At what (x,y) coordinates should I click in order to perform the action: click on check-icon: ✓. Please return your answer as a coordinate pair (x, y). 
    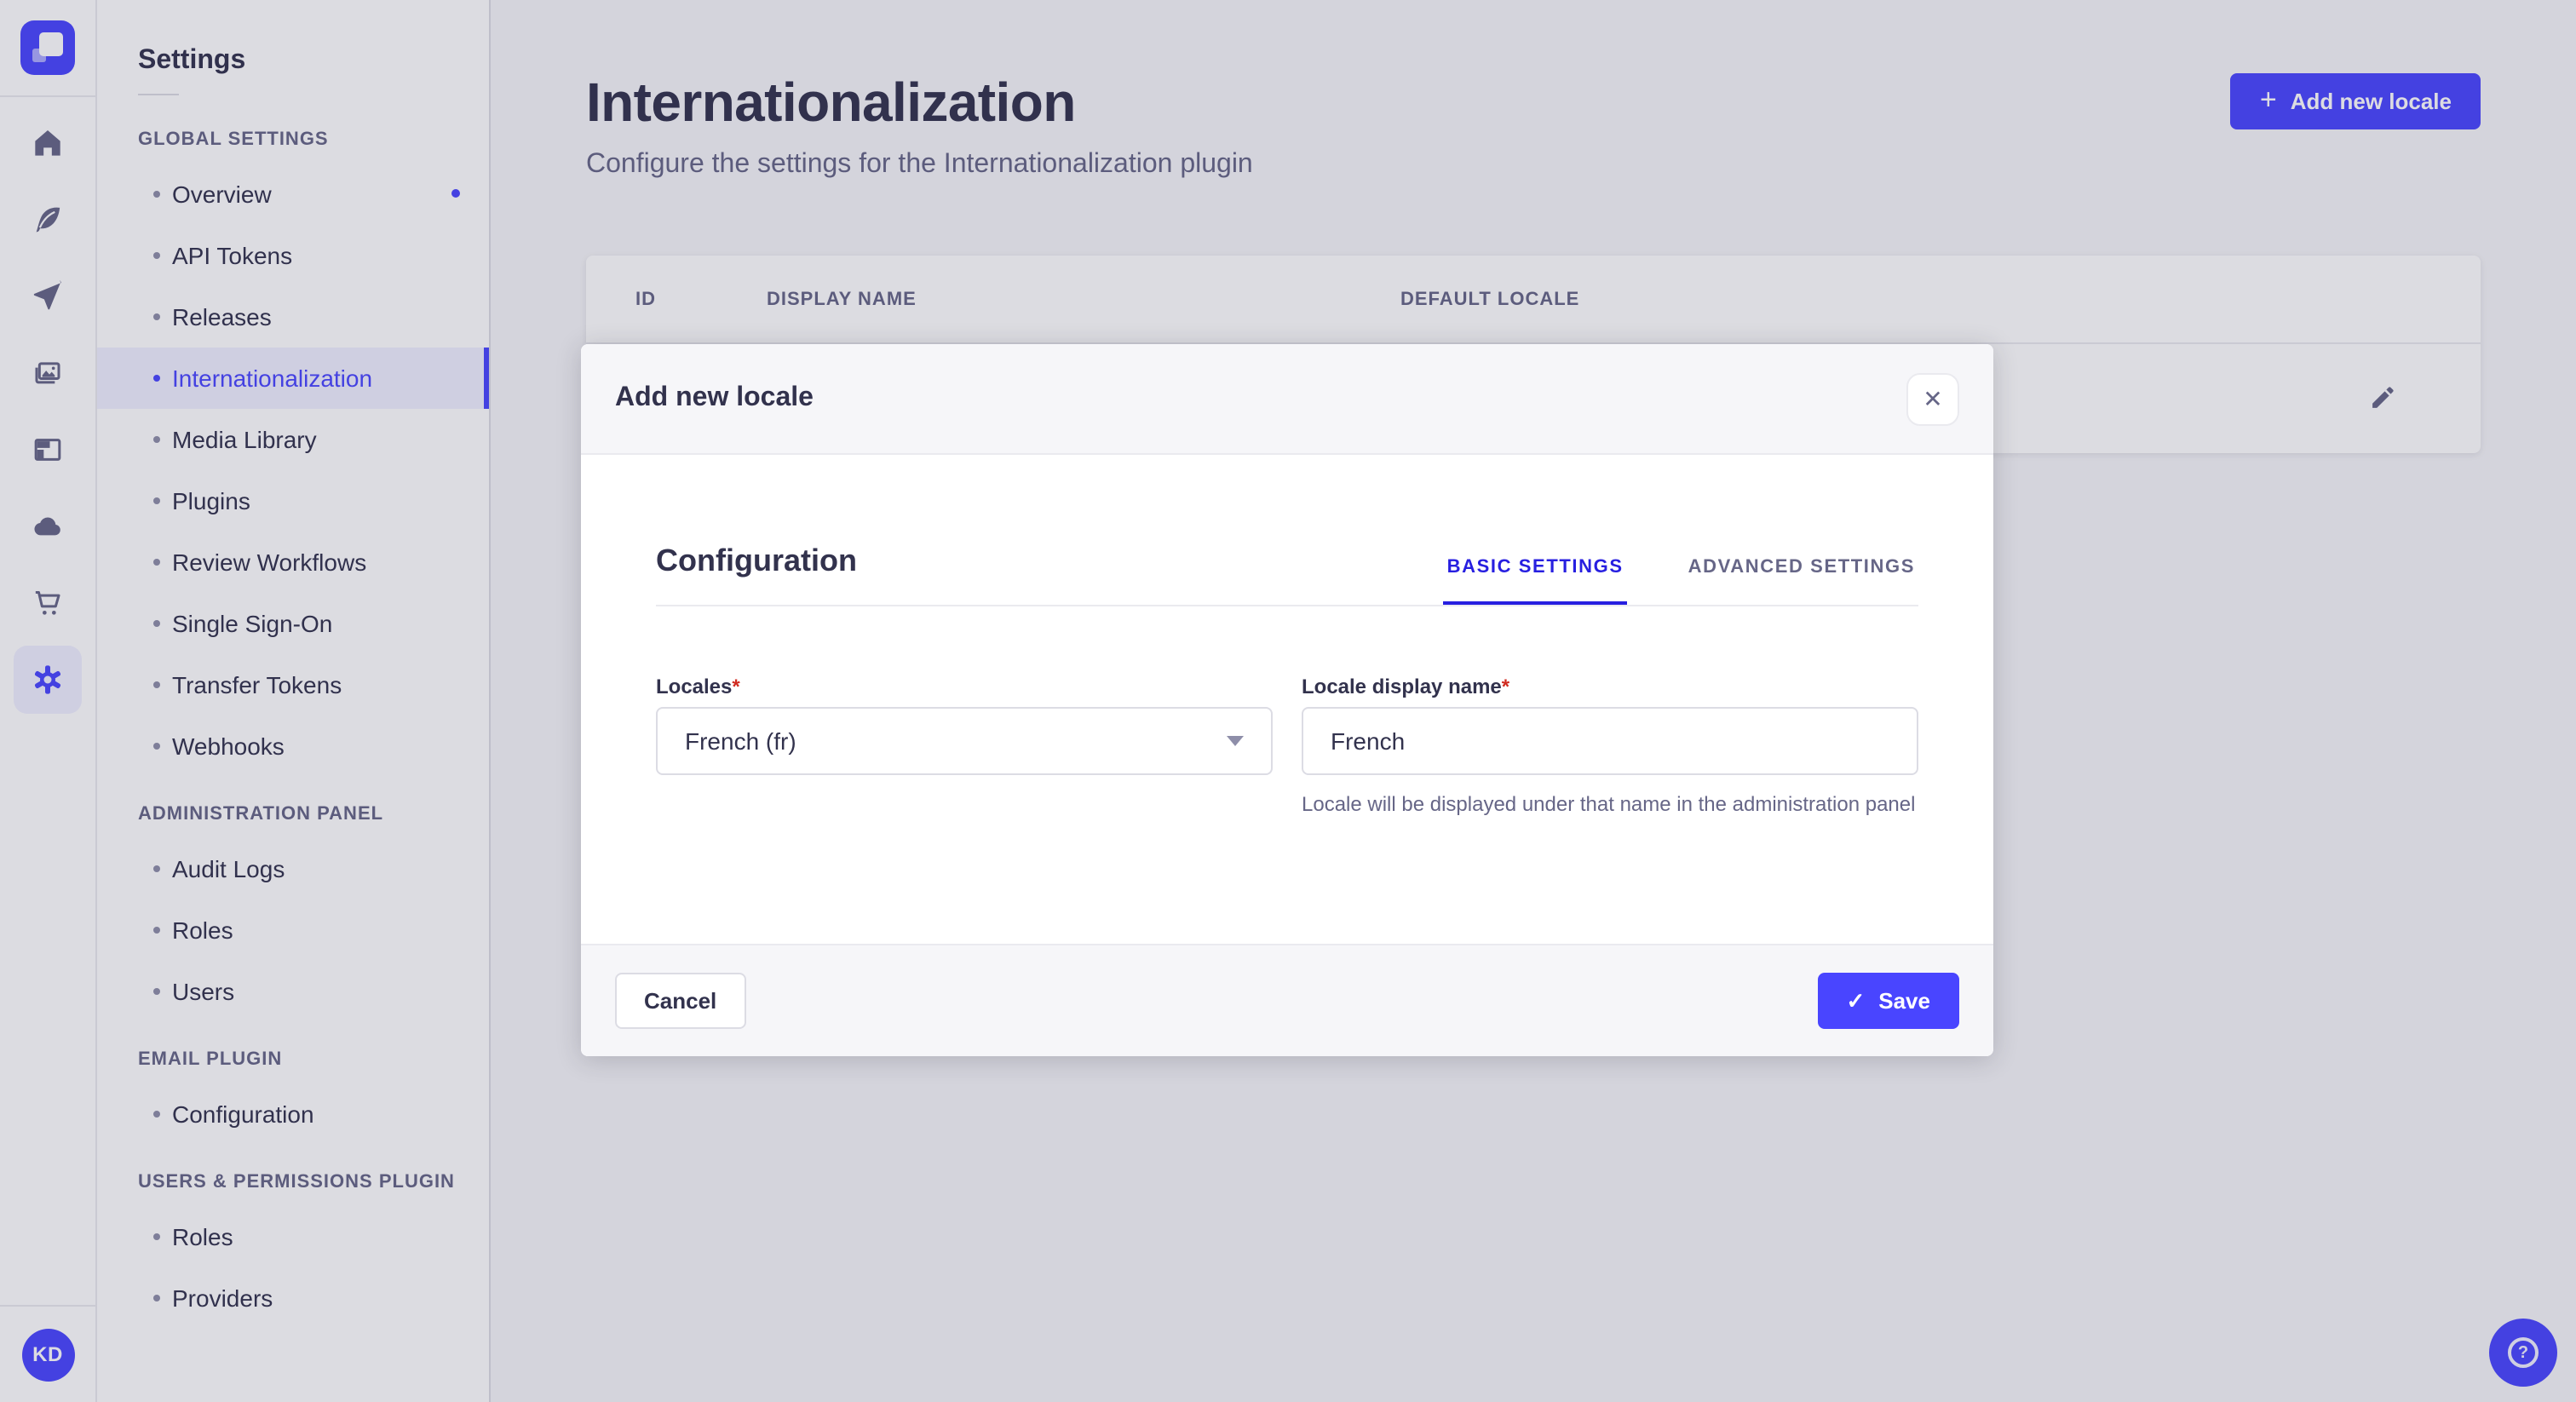
    Looking at the image, I should click on (1856, 1001).